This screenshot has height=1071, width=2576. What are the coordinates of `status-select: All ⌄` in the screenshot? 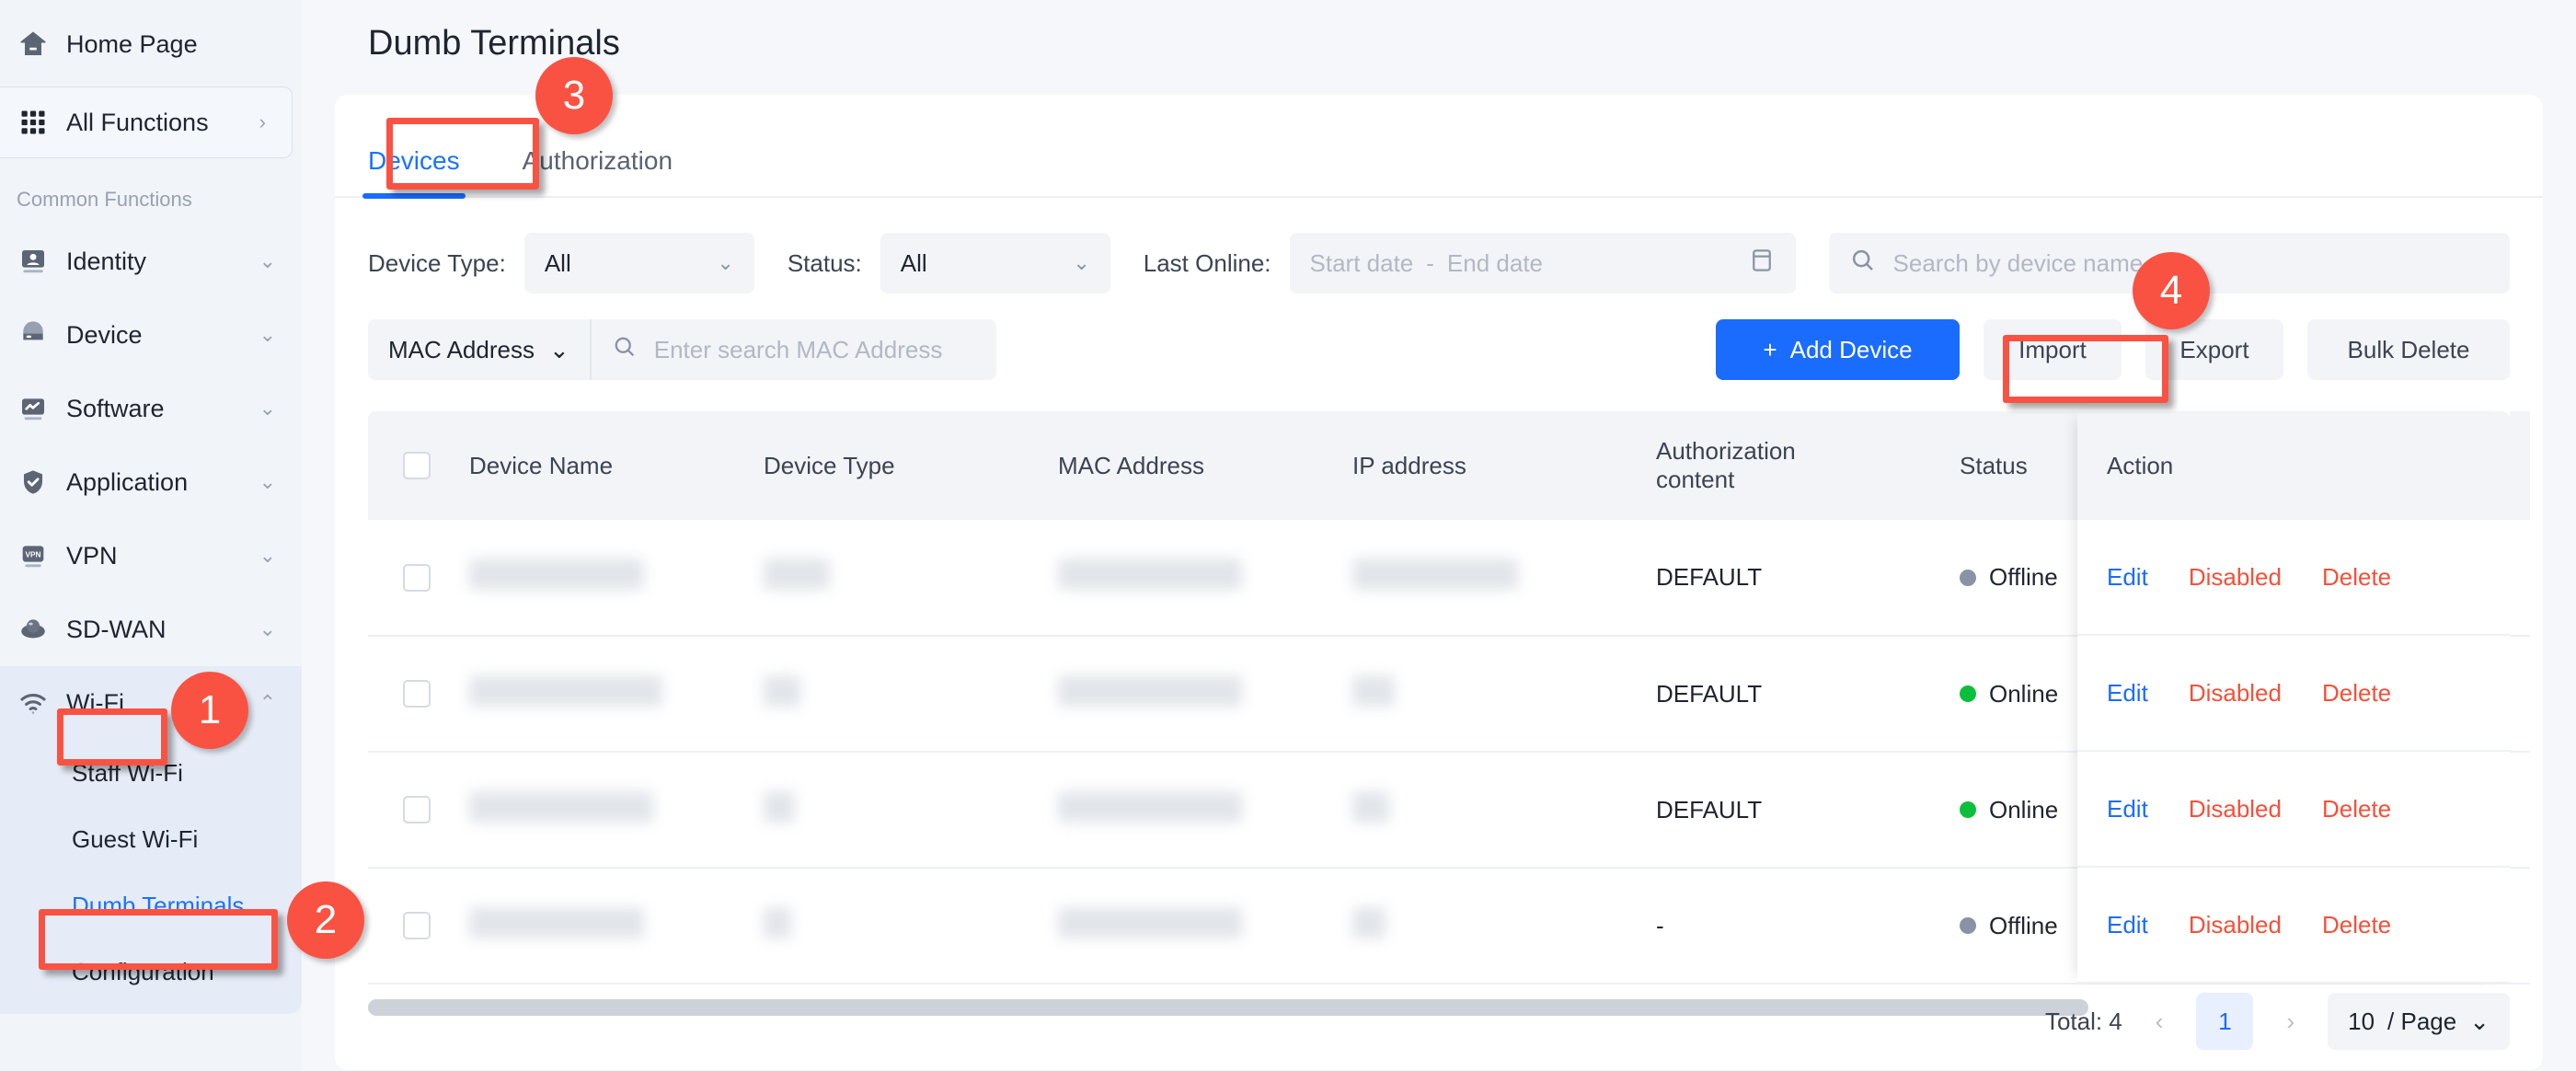 It's located at (995, 263).